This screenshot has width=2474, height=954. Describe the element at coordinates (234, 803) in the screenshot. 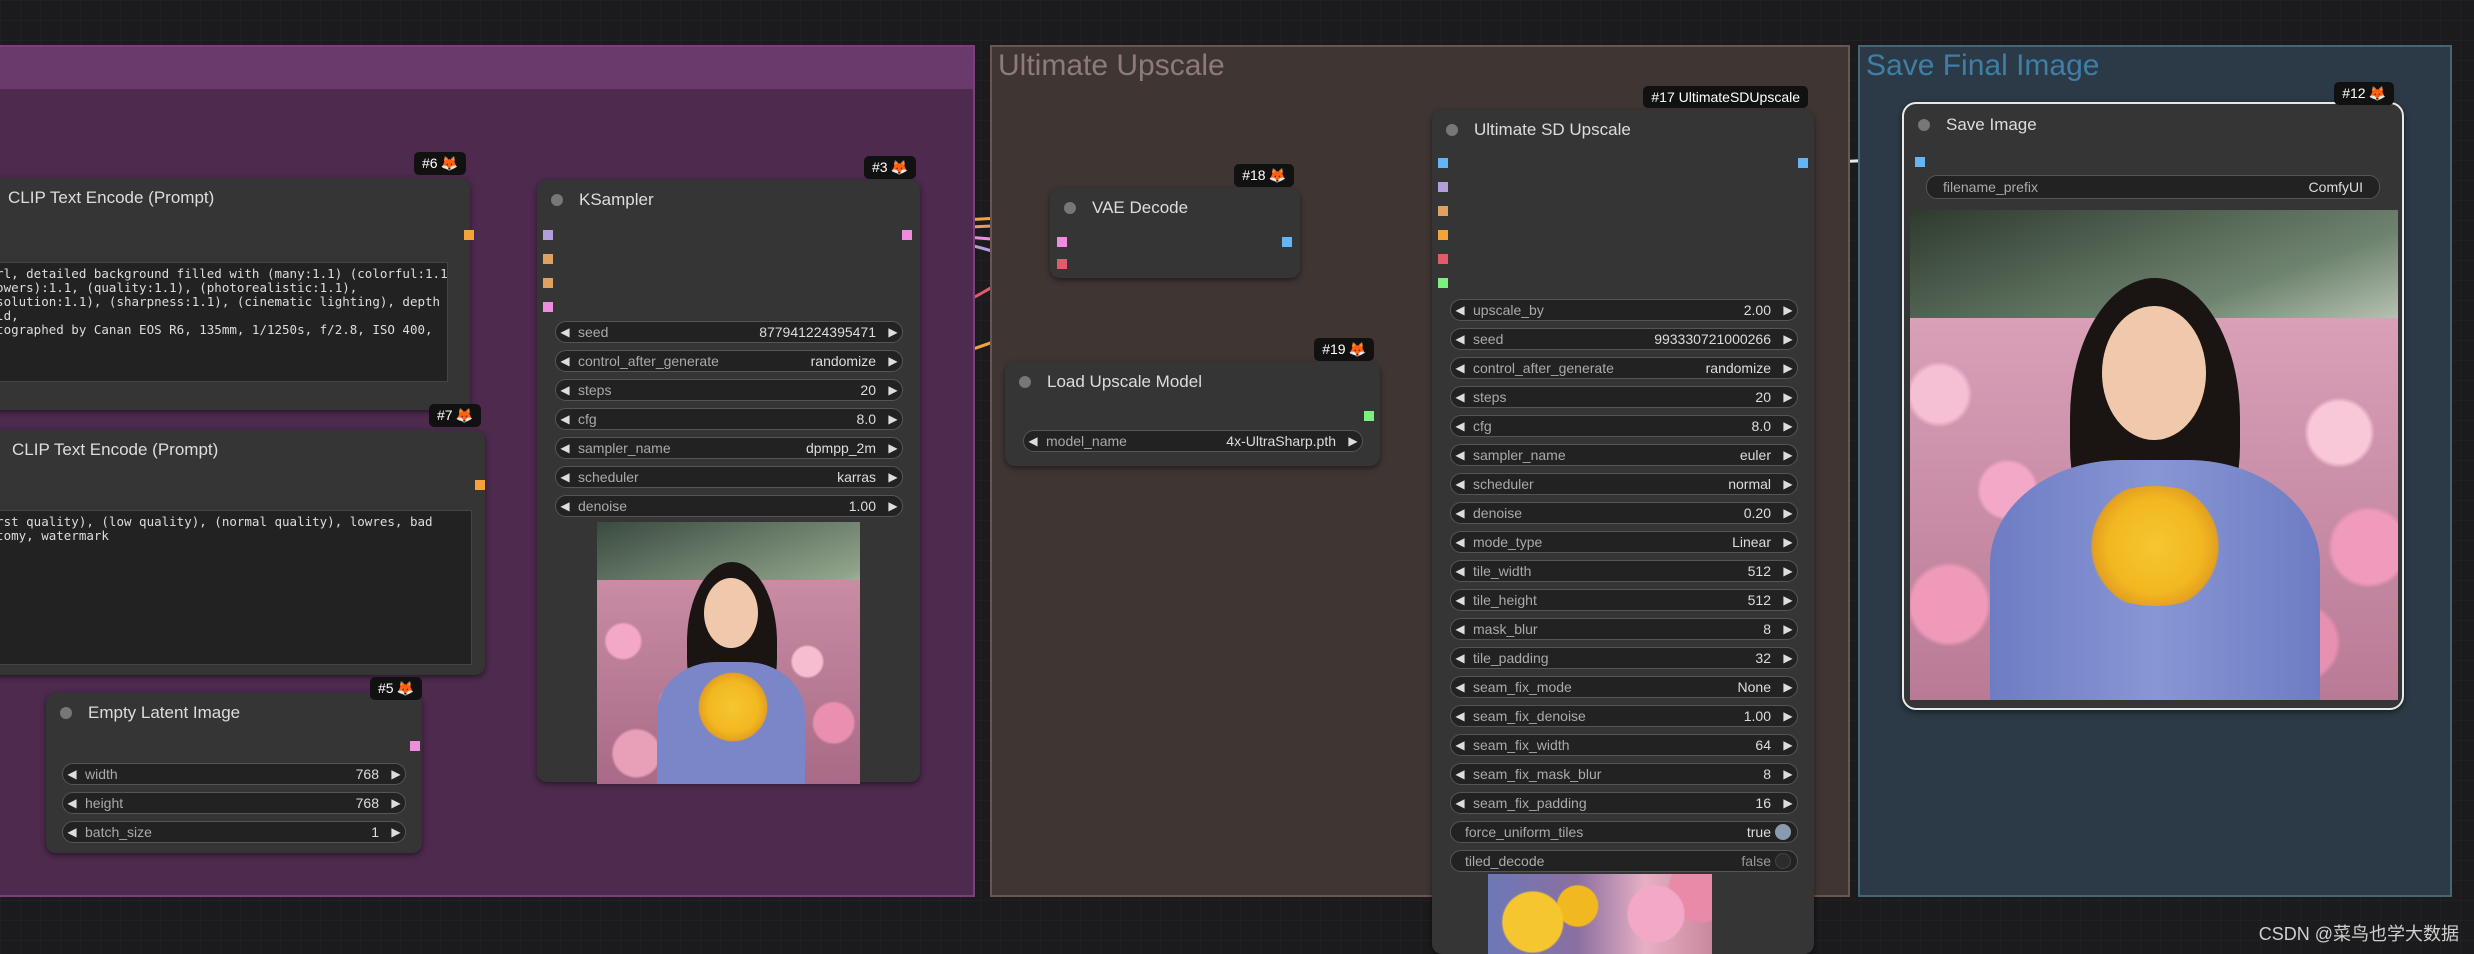

I see `widget-height: ◀ height 768 ▶` at that location.